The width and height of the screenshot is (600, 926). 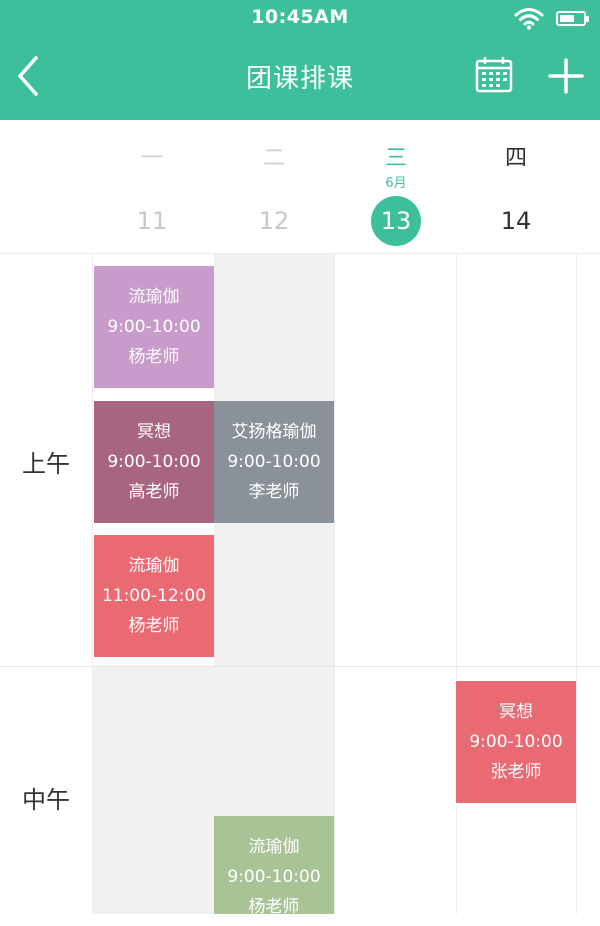 What do you see at coordinates (46, 464) in the screenshot?
I see `period-label-morning: 上午` at bounding box center [46, 464].